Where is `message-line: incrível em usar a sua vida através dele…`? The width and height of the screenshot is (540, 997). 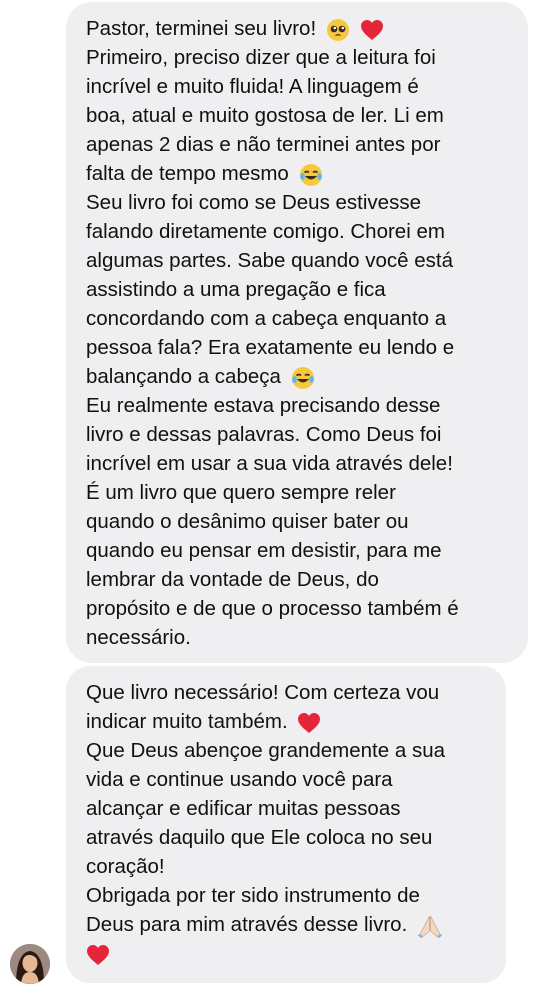 message-line: incrível em usar a sua vida através dele… is located at coordinates (269, 463).